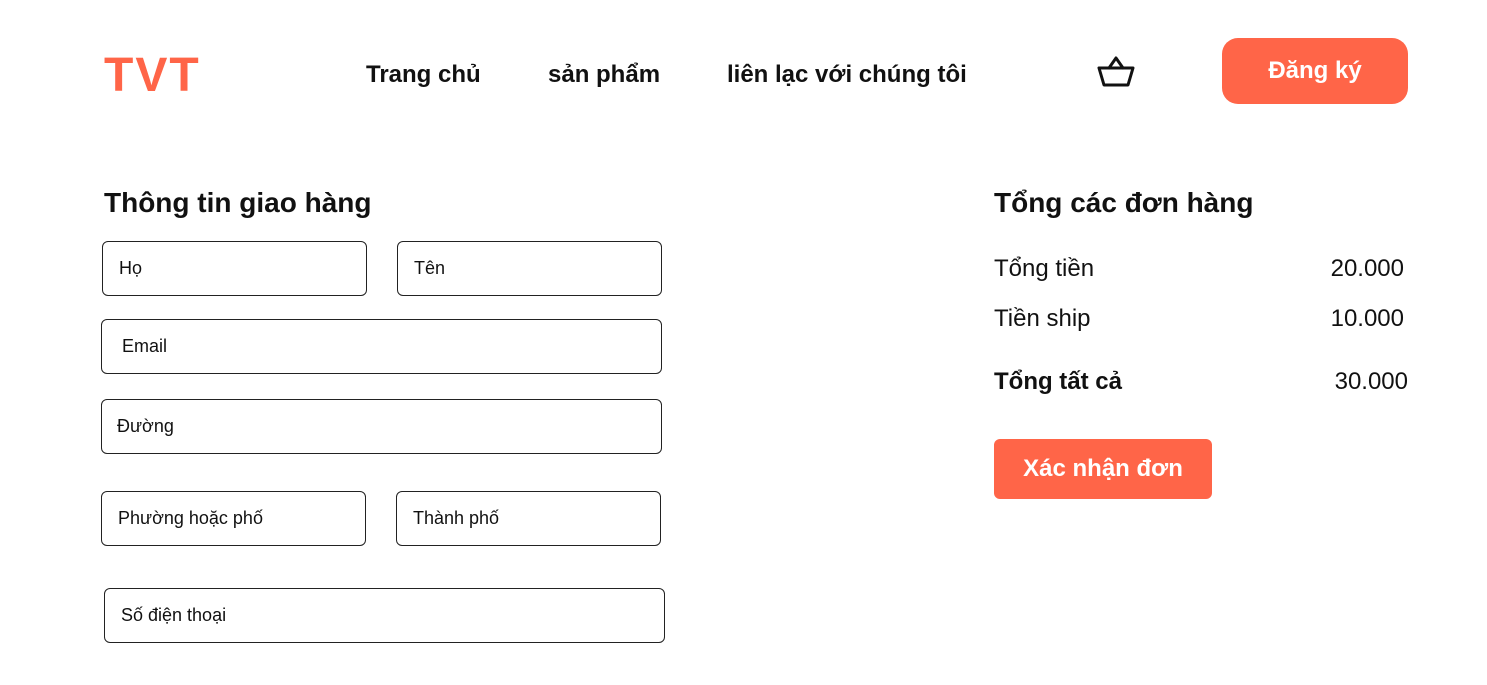 The height and width of the screenshot is (685, 1487). What do you see at coordinates (381, 426) in the screenshot?
I see `street-field: Đường` at bounding box center [381, 426].